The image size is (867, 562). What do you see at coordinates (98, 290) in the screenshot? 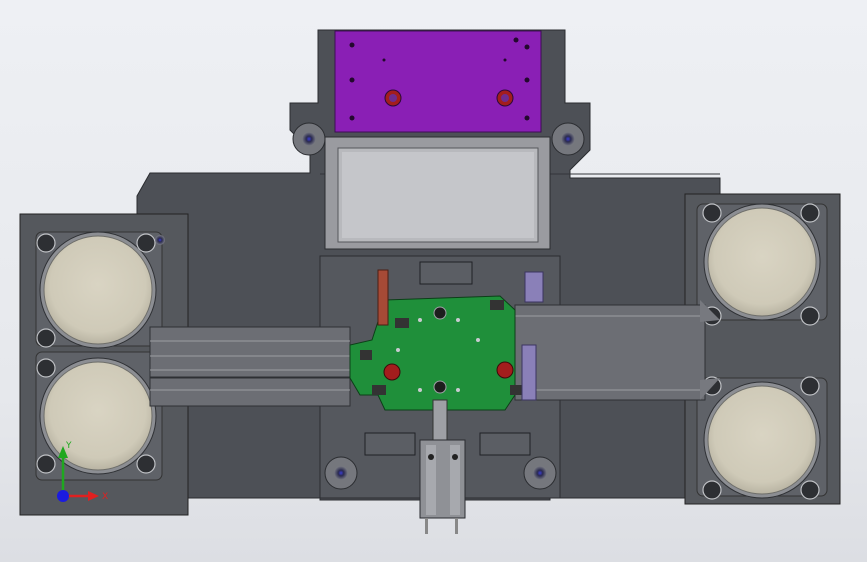
I see `cylinder-top-left` at bounding box center [98, 290].